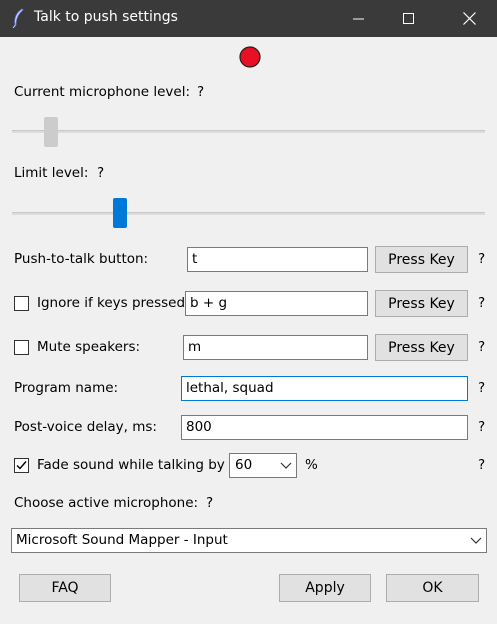 The height and width of the screenshot is (624, 497). I want to click on program-name-field: lethal, squad, so click(324, 388).